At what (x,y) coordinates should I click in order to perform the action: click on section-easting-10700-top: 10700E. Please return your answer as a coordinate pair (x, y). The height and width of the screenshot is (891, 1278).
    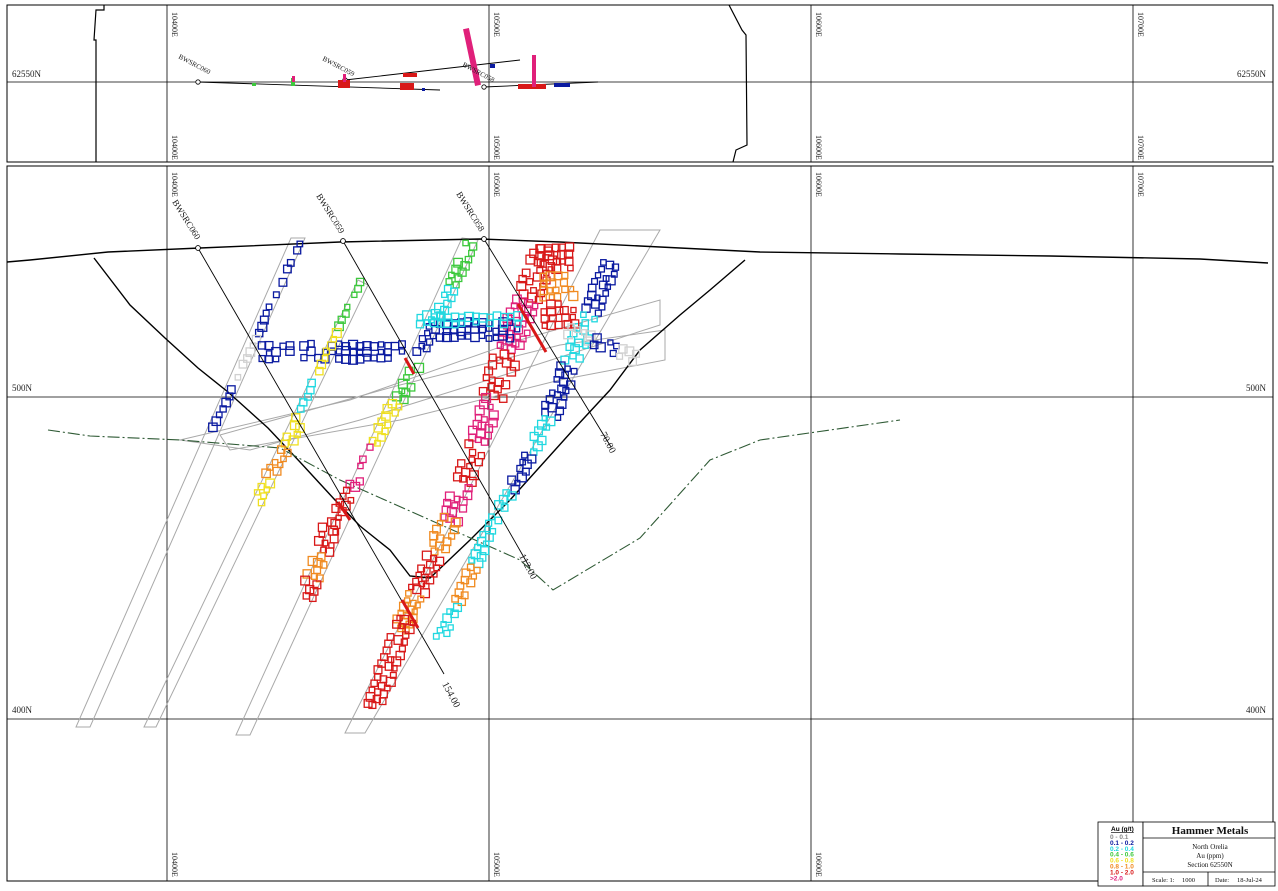
    Looking at the image, I should click on (1140, 184).